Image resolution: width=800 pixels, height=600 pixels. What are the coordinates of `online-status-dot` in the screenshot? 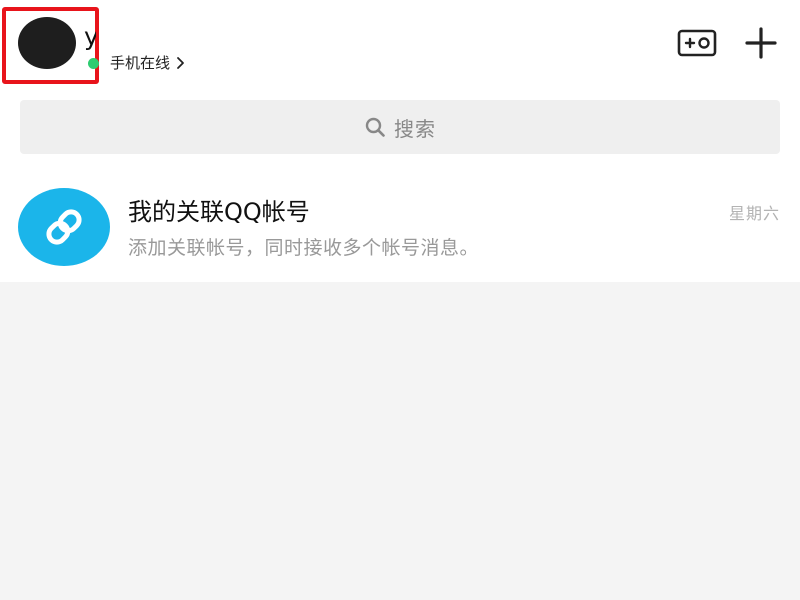 It's located at (93, 63).